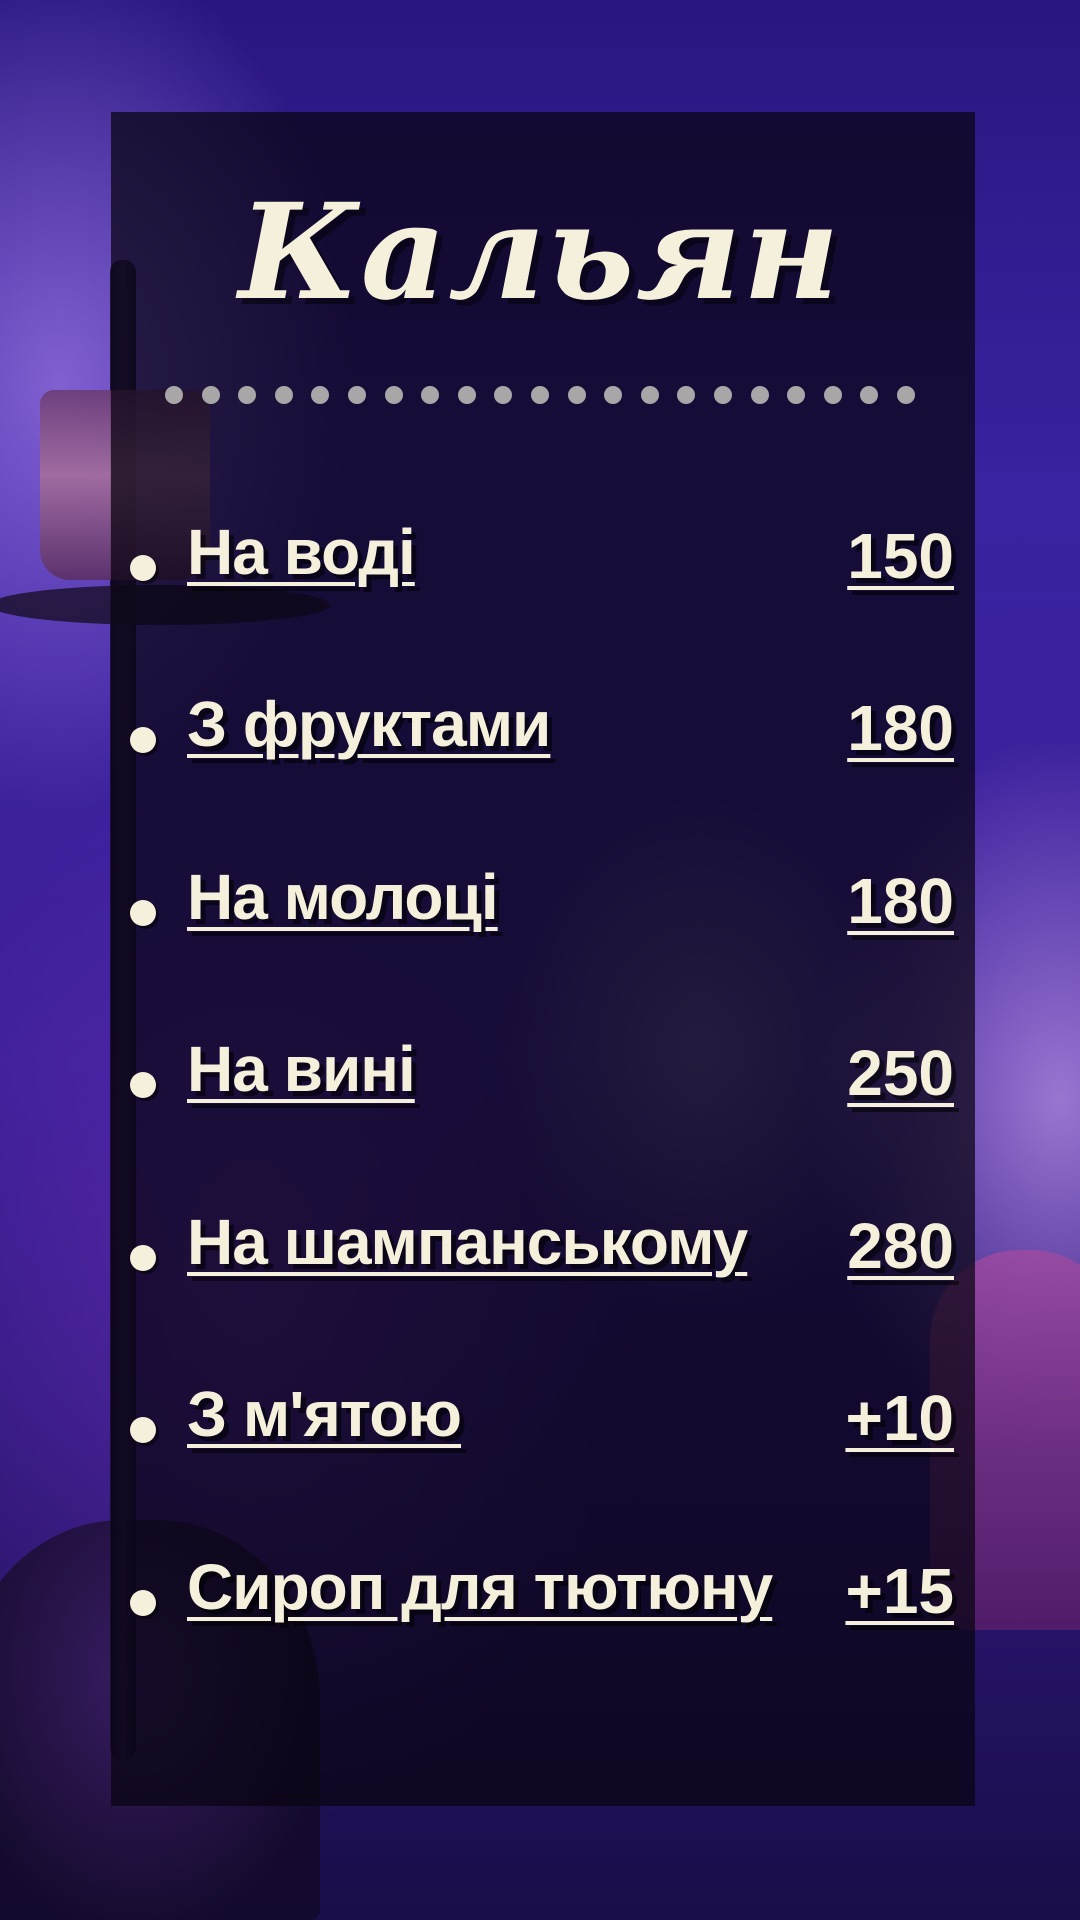 The height and width of the screenshot is (1920, 1080). I want to click on menu-item: З м'ятою +10, so click(542, 1422).